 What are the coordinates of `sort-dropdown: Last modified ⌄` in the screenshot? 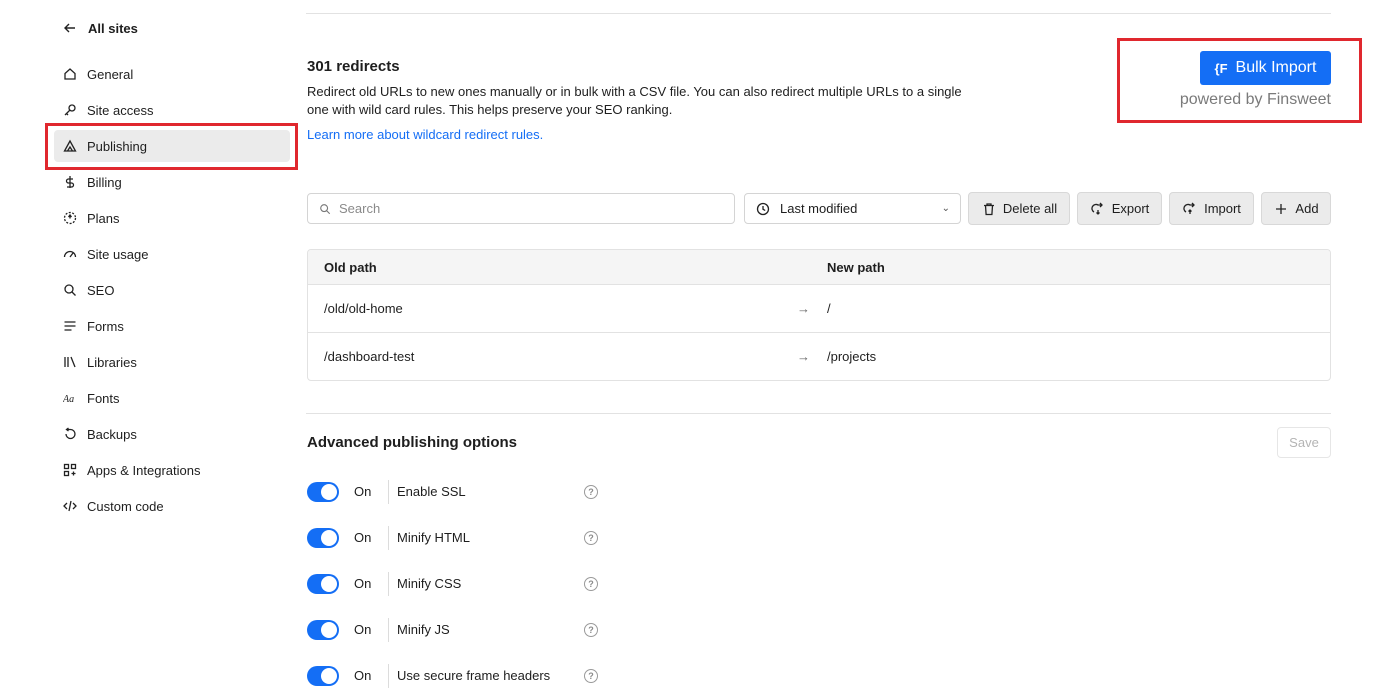 It's located at (852, 208).